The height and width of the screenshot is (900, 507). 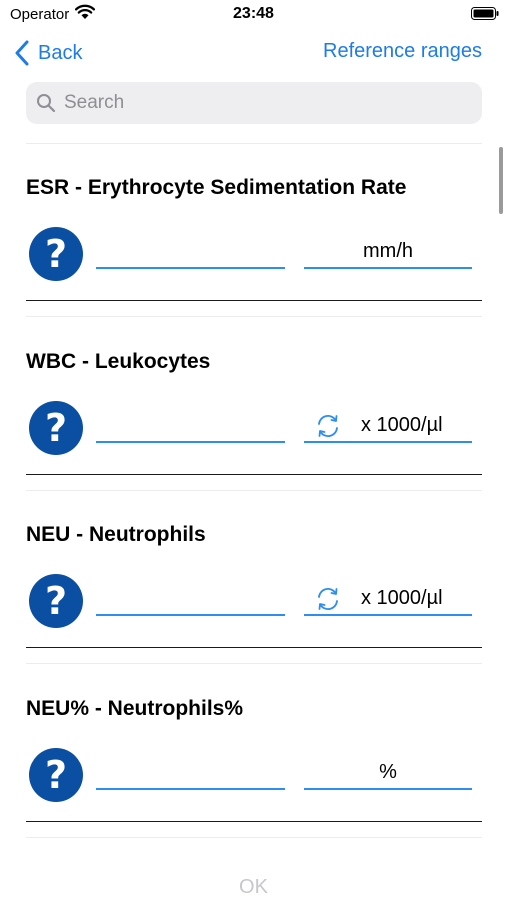 What do you see at coordinates (135, 708) in the screenshot?
I see `test-title: NEU% - Neutrophils%` at bounding box center [135, 708].